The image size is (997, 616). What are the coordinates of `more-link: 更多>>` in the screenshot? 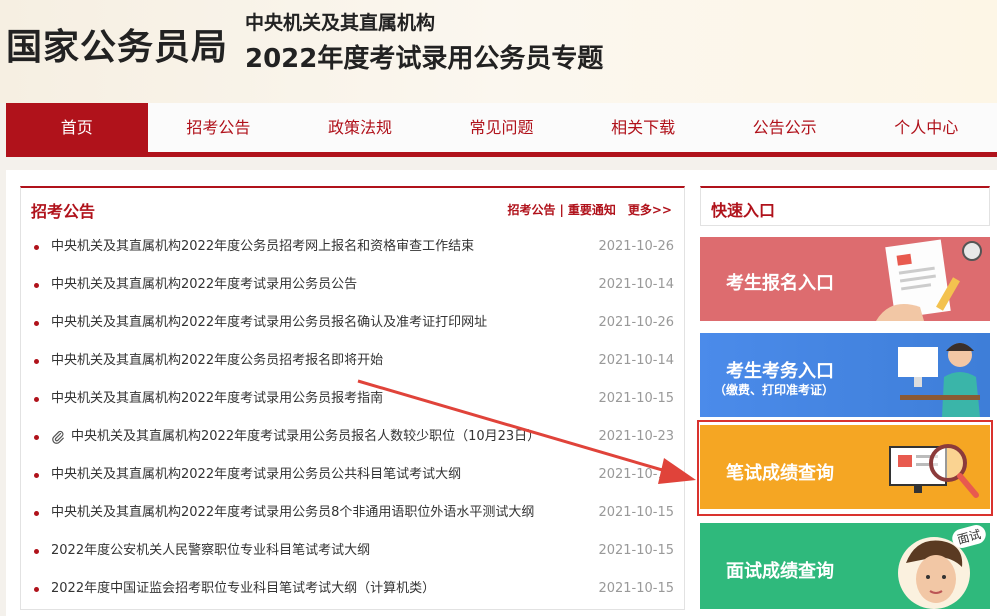 It's located at (650, 210).